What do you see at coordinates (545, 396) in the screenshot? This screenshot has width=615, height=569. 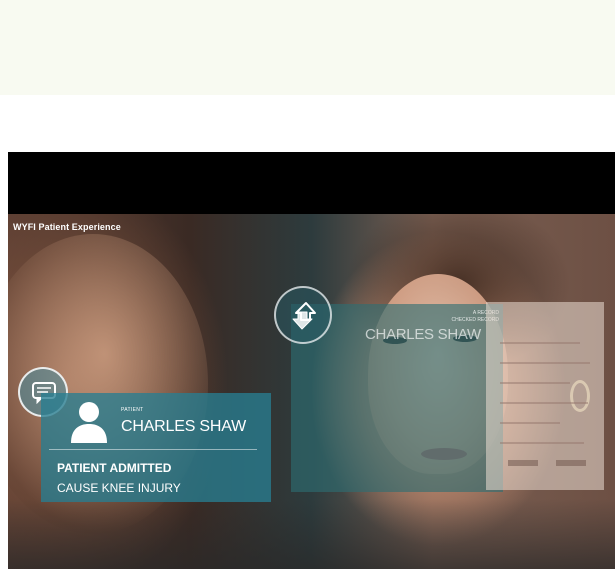 I see `document-panel` at bounding box center [545, 396].